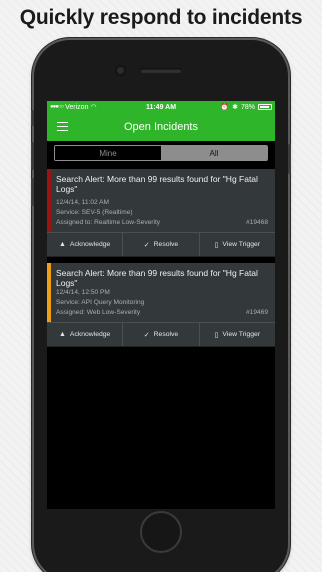  What do you see at coordinates (98, 312) in the screenshot?
I see `incident-assignee: Assigned: Web Low-Severity` at bounding box center [98, 312].